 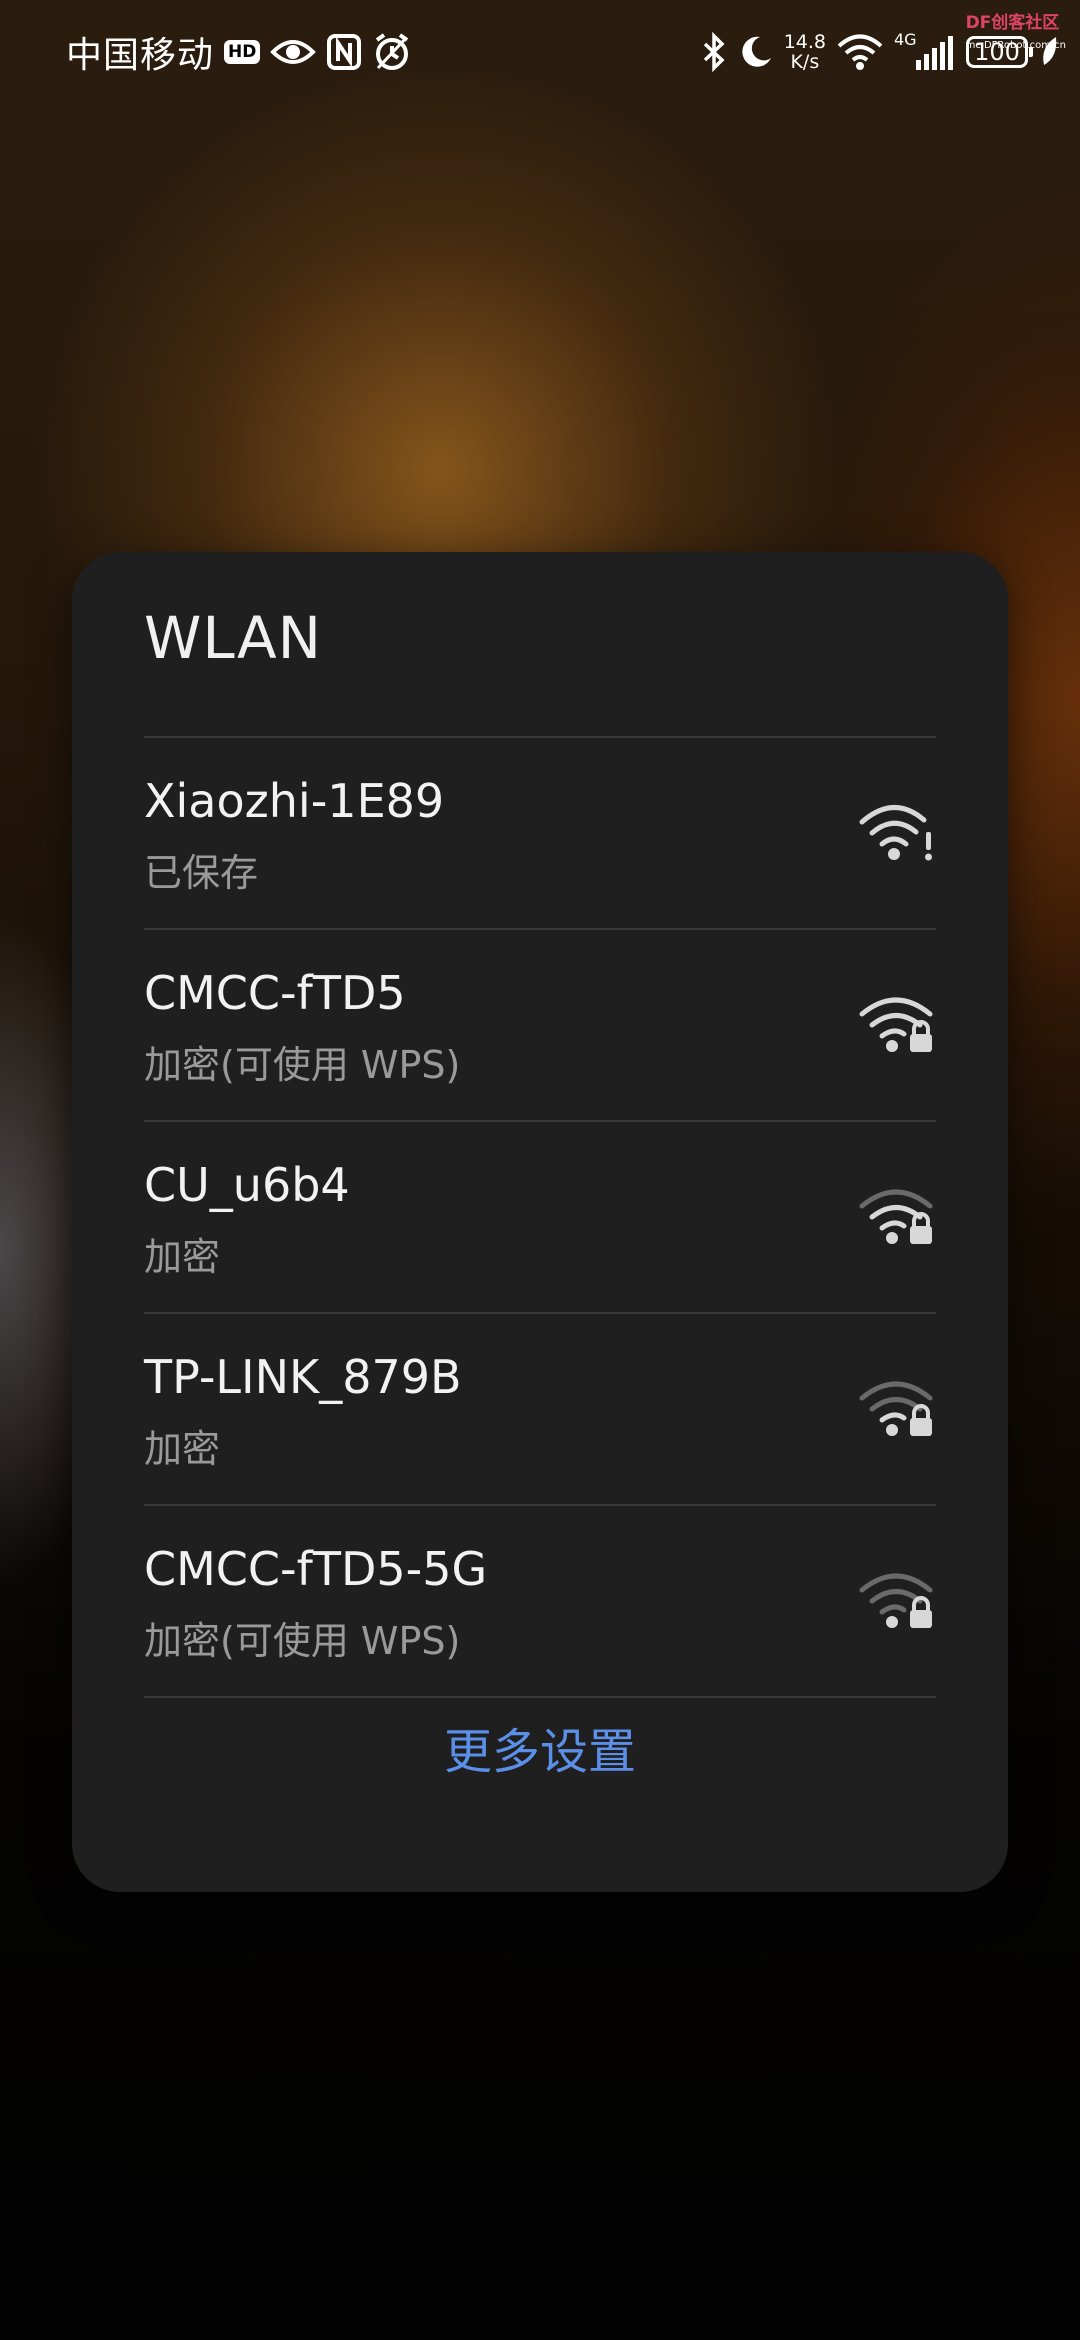 I want to click on network-name: CMCC-fTD5-5G, so click(x=316, y=1569).